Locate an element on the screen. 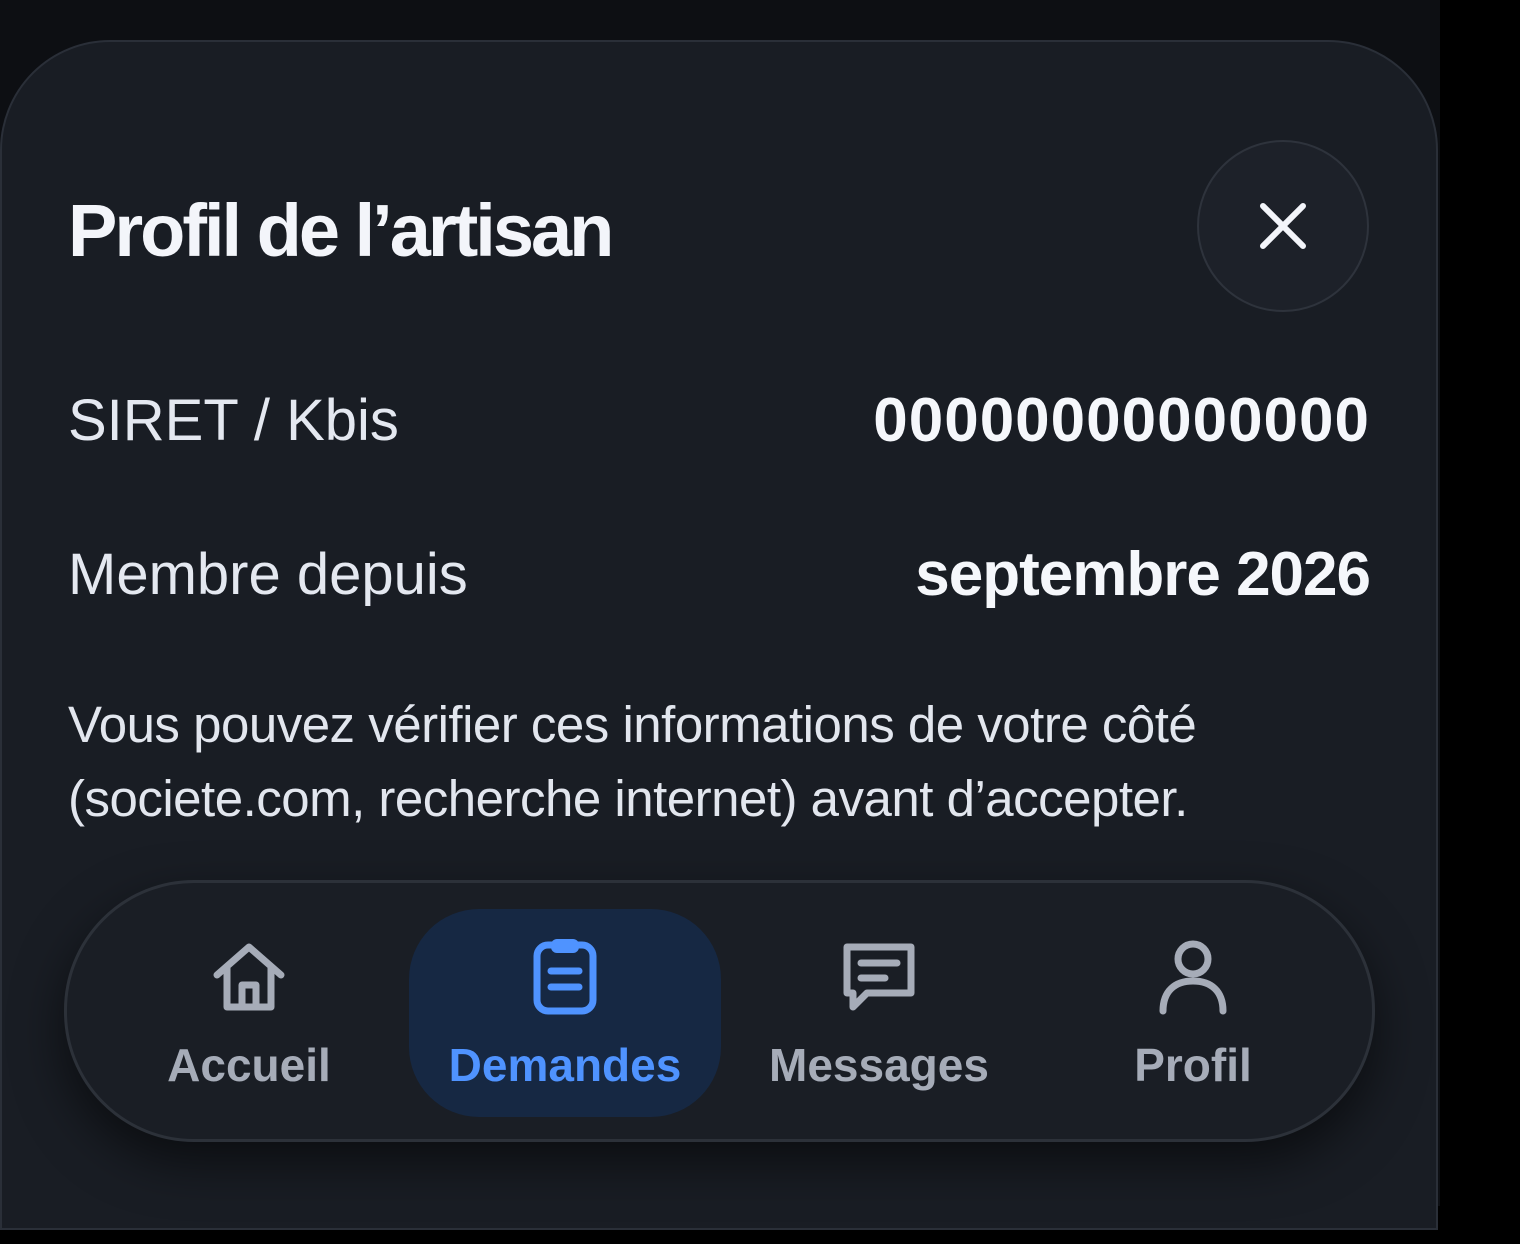  screen-edge-right is located at coordinates (1480, 622).